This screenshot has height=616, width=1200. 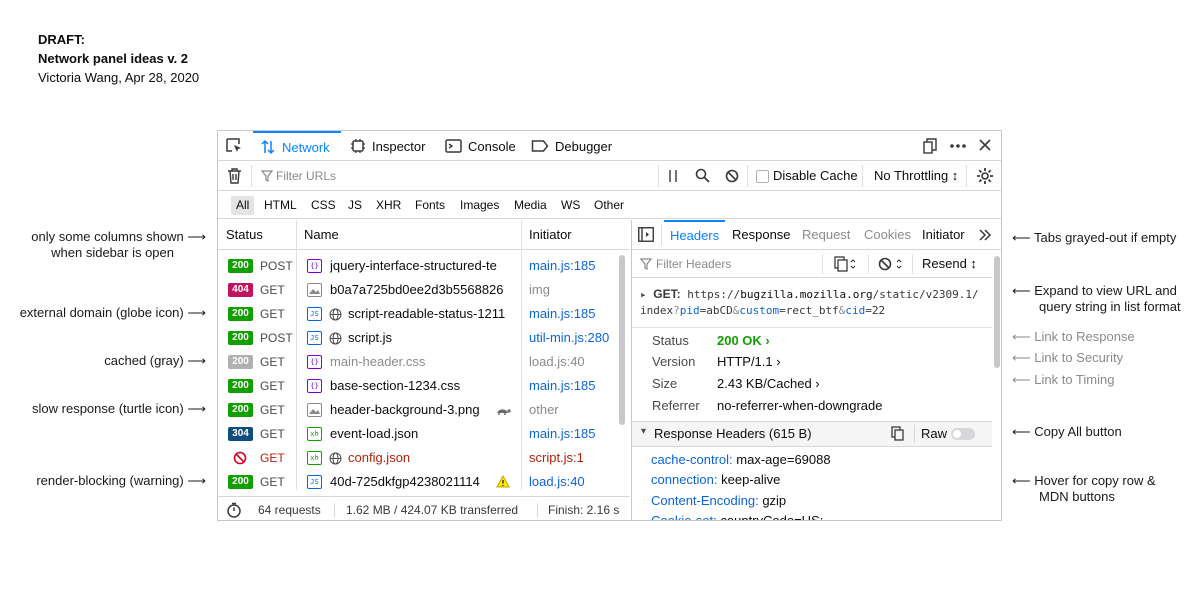 What do you see at coordinates (550, 235) in the screenshot?
I see `column-initiator: Initiator` at bounding box center [550, 235].